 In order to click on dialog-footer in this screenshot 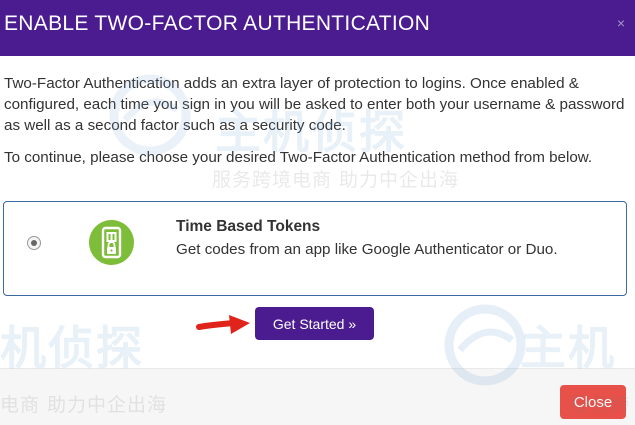, I will do `click(317, 396)`.